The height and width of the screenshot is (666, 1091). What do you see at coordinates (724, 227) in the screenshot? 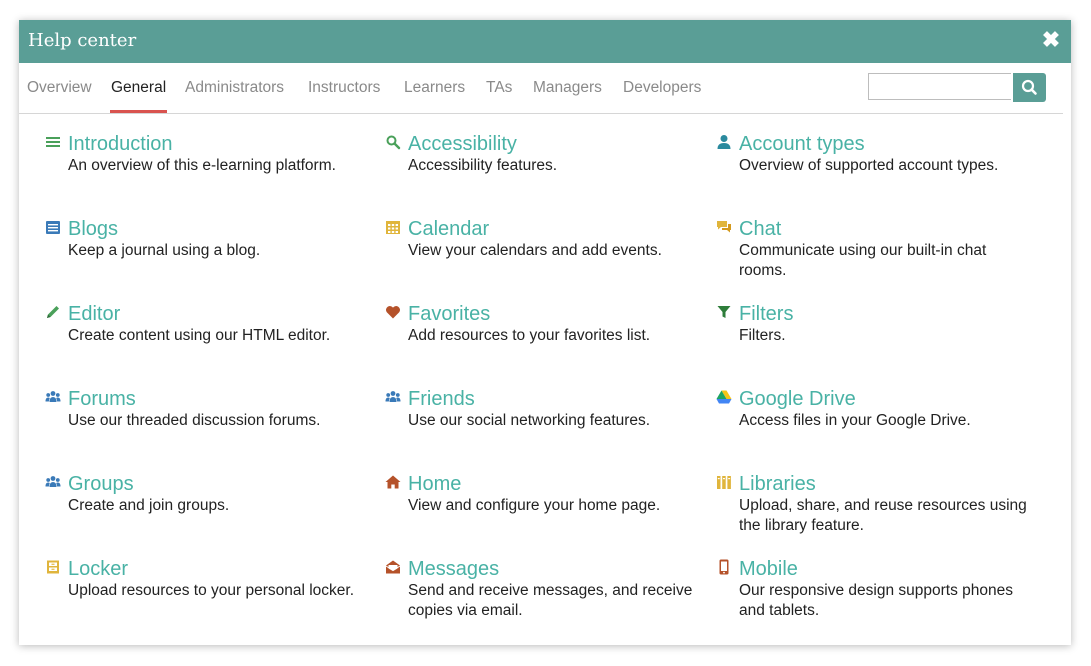
I see `chat-icon` at bounding box center [724, 227].